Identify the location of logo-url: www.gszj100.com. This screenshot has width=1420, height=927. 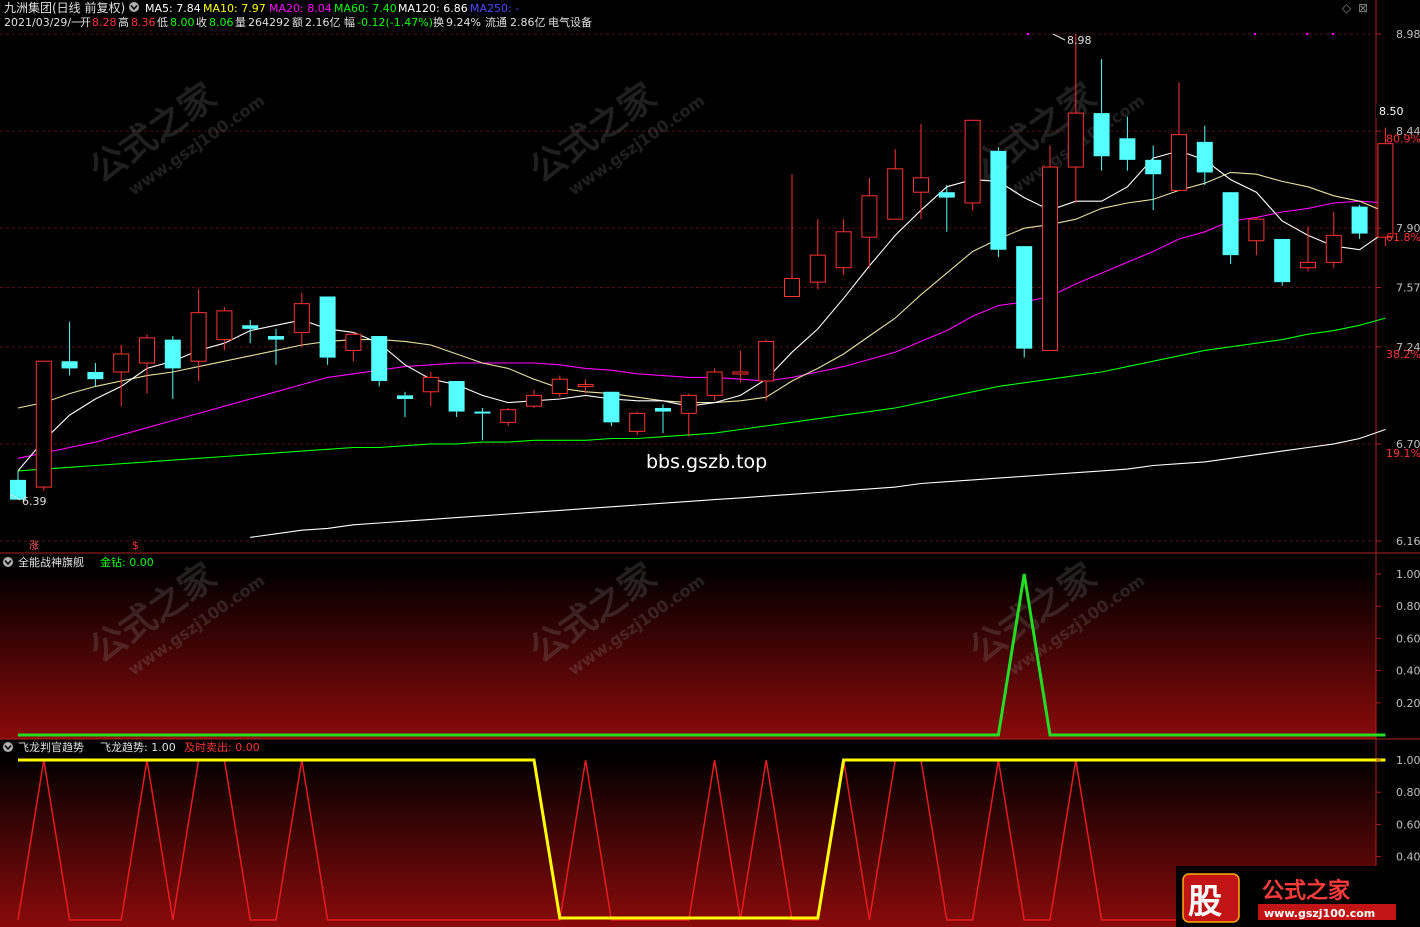
(1319, 913).